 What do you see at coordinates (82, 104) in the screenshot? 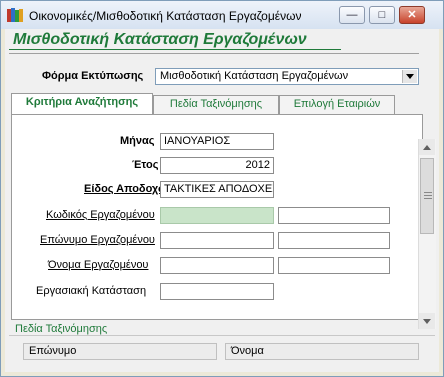
I see `tab-search-criteria: Κριτήρια Αναζήτησης` at bounding box center [82, 104].